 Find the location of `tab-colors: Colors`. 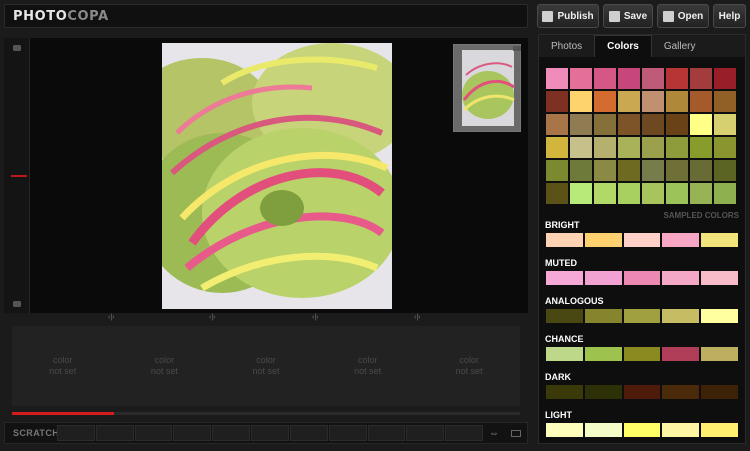

tab-colors: Colors is located at coordinates (623, 46).